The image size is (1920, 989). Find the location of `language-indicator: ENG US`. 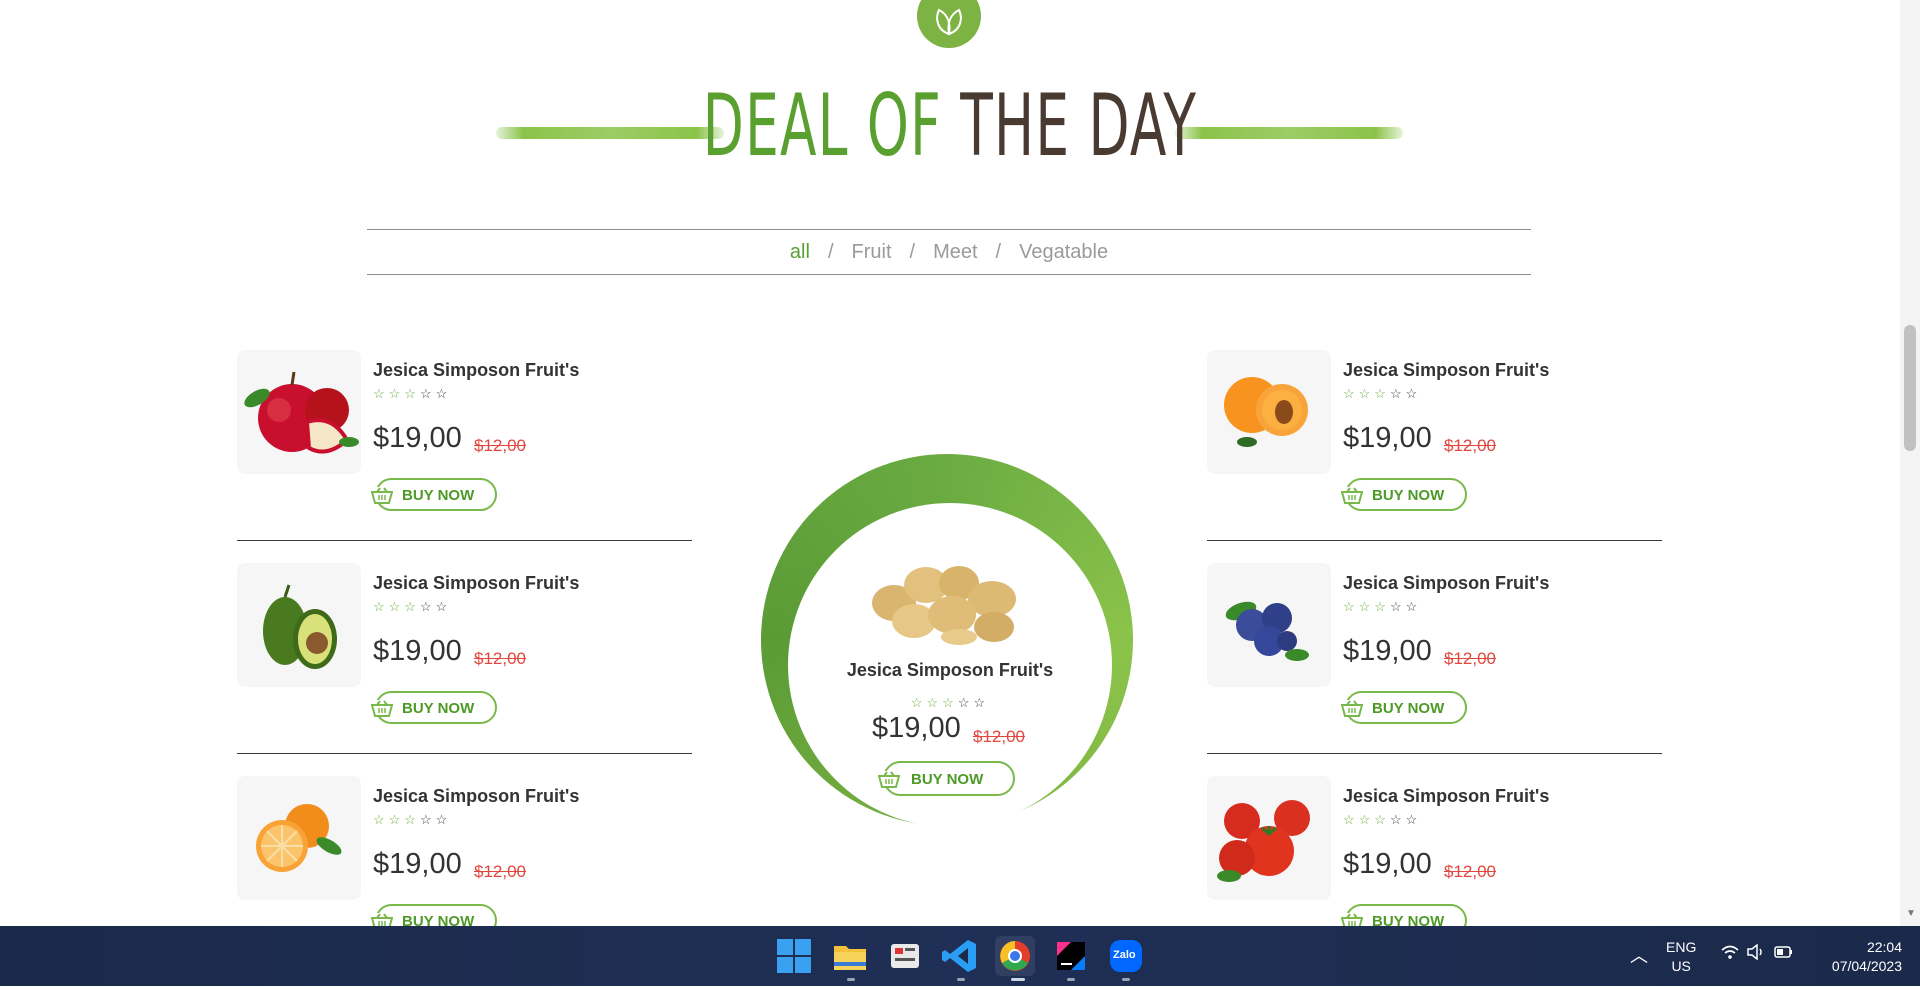

language-indicator: ENG US is located at coordinates (1681, 957).